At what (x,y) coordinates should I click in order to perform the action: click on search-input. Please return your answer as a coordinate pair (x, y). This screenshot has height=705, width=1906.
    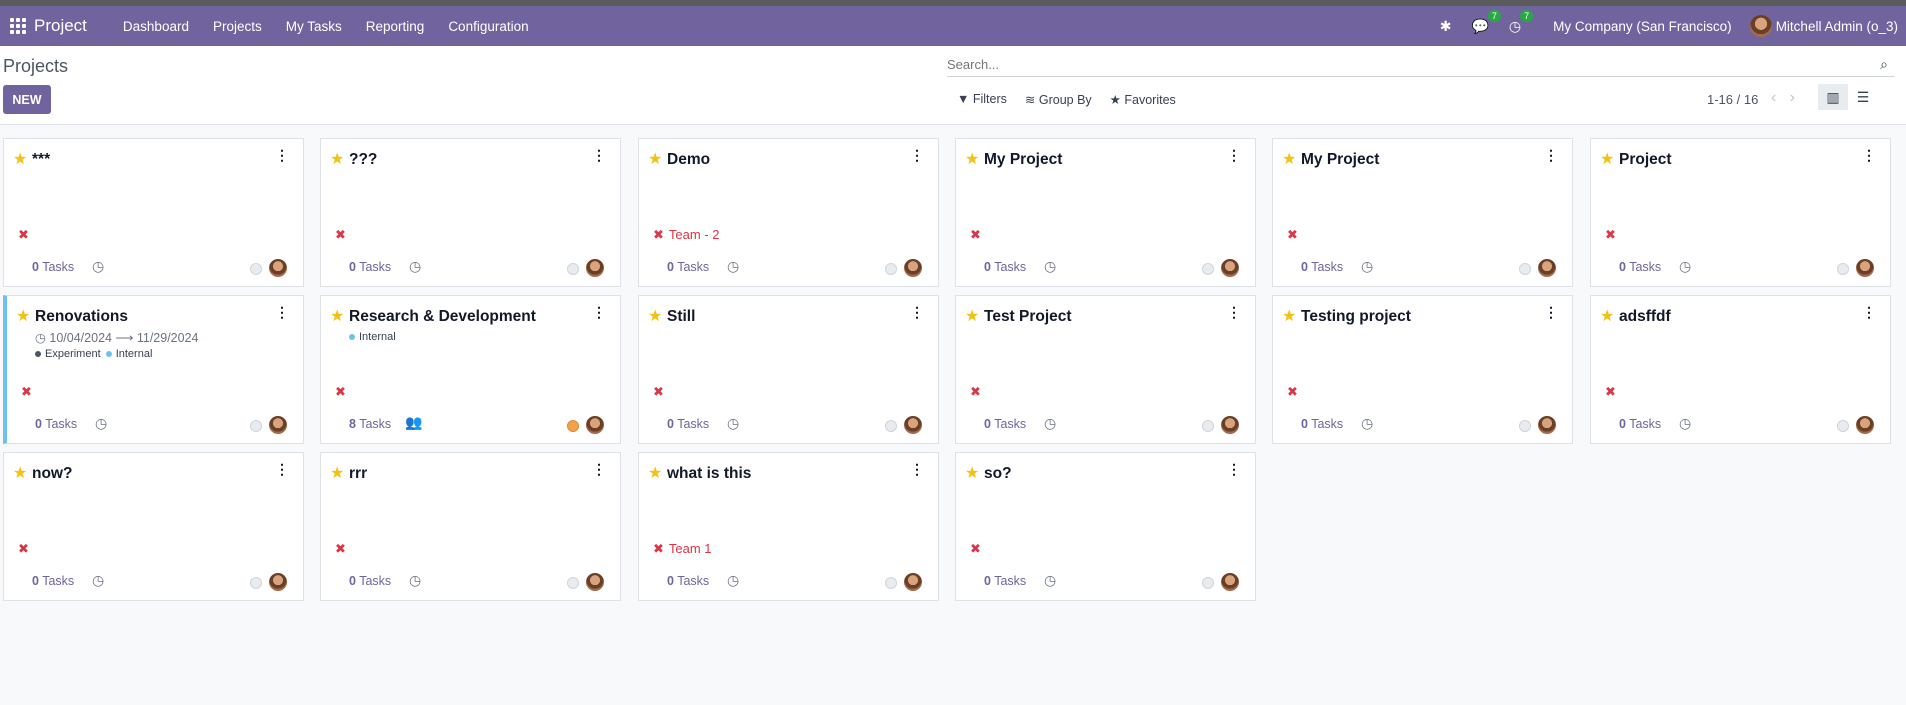
    Looking at the image, I should click on (1420, 64).